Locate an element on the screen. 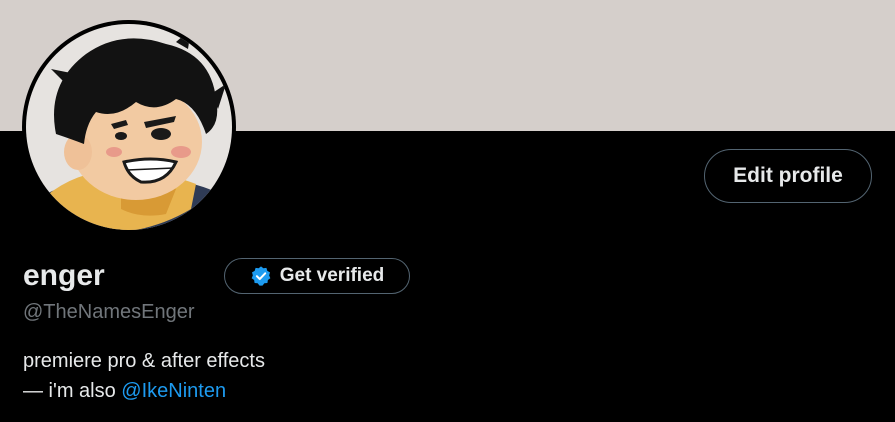 This screenshot has height=422, width=895. bio-line-2-text: — i'm also is located at coordinates (72, 391).